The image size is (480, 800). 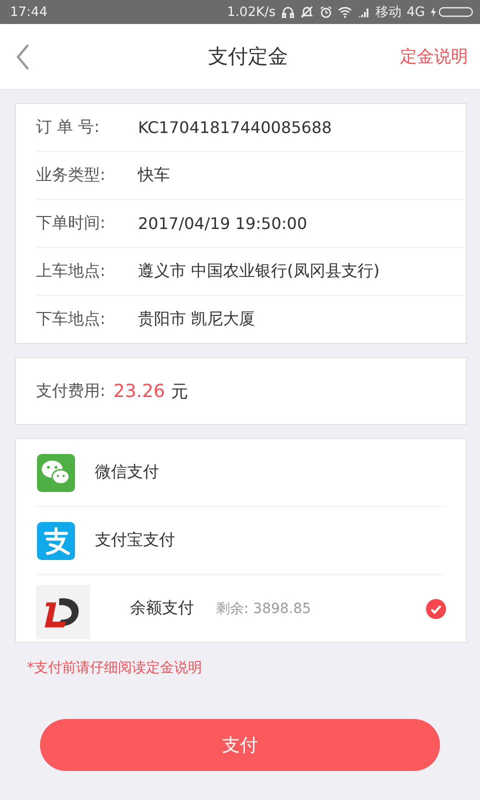 I want to click on wifi-icon, so click(x=345, y=12).